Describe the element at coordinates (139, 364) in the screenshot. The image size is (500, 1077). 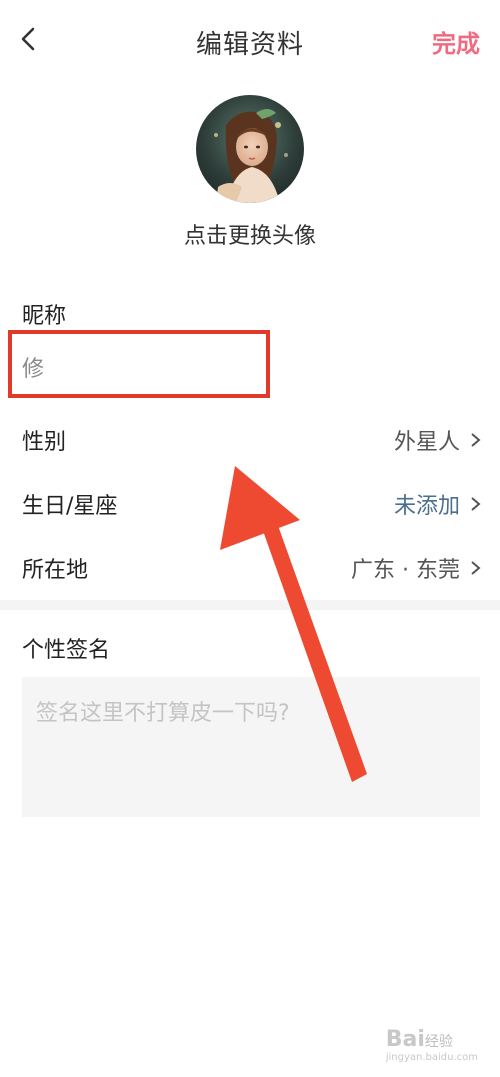
I see `highlight-box` at that location.